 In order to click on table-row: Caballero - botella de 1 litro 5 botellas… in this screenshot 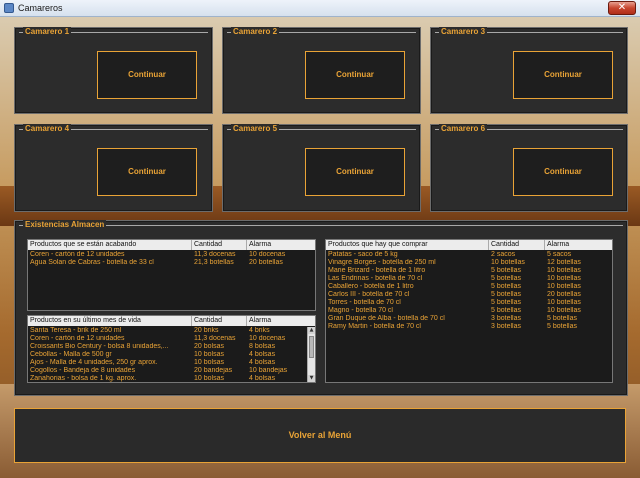, I will do `click(469, 287)`.